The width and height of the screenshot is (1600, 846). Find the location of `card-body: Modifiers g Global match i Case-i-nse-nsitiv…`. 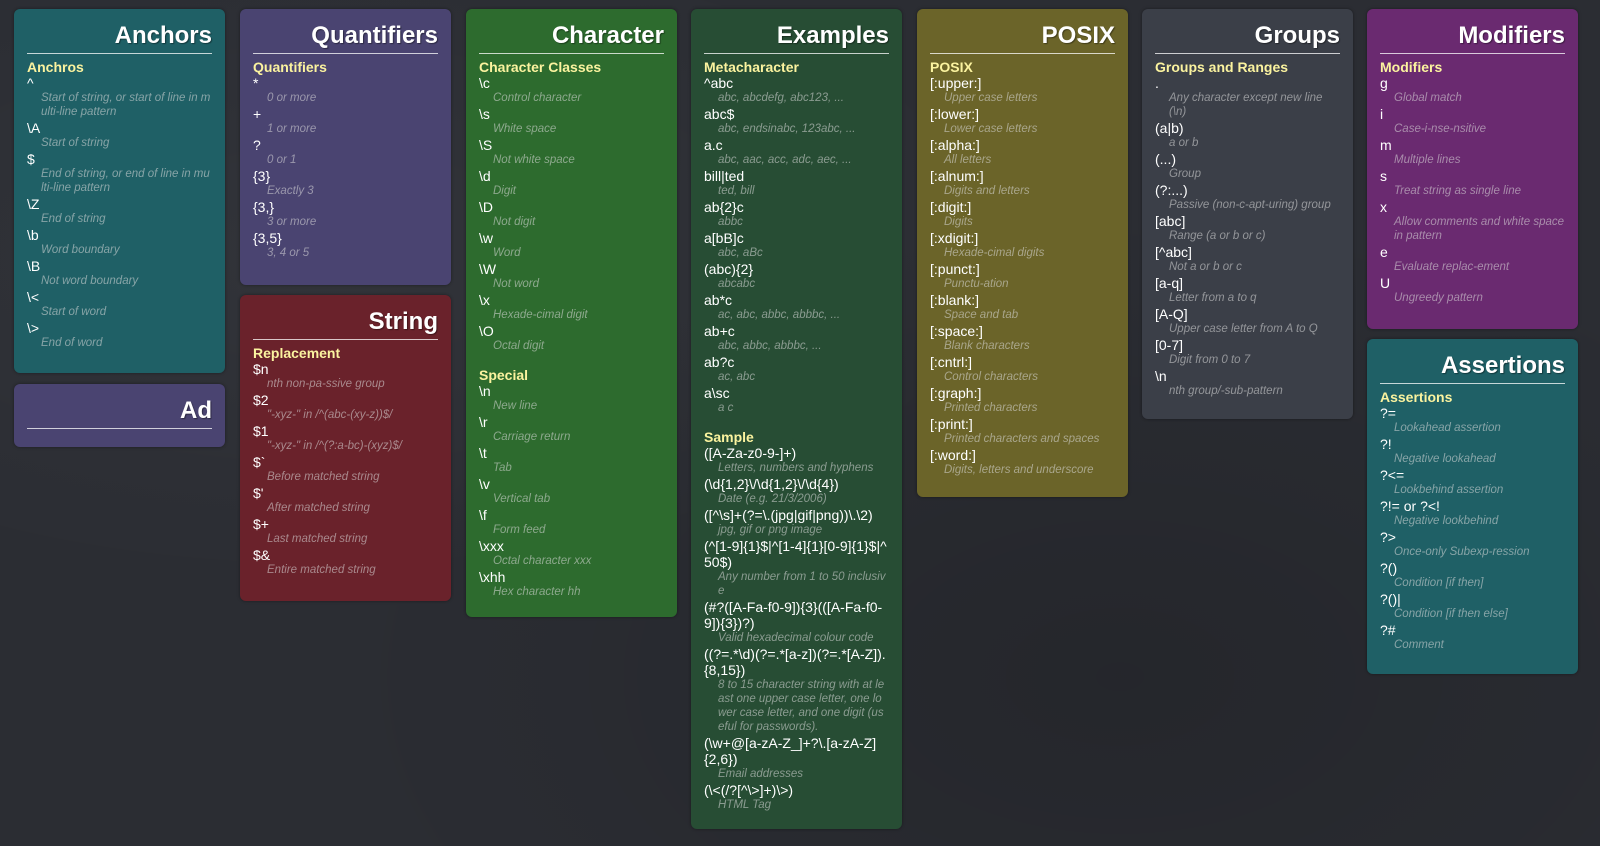

card-body: Modifiers g Global match i Case-i-nse-nsitiv… is located at coordinates (1472, 182).